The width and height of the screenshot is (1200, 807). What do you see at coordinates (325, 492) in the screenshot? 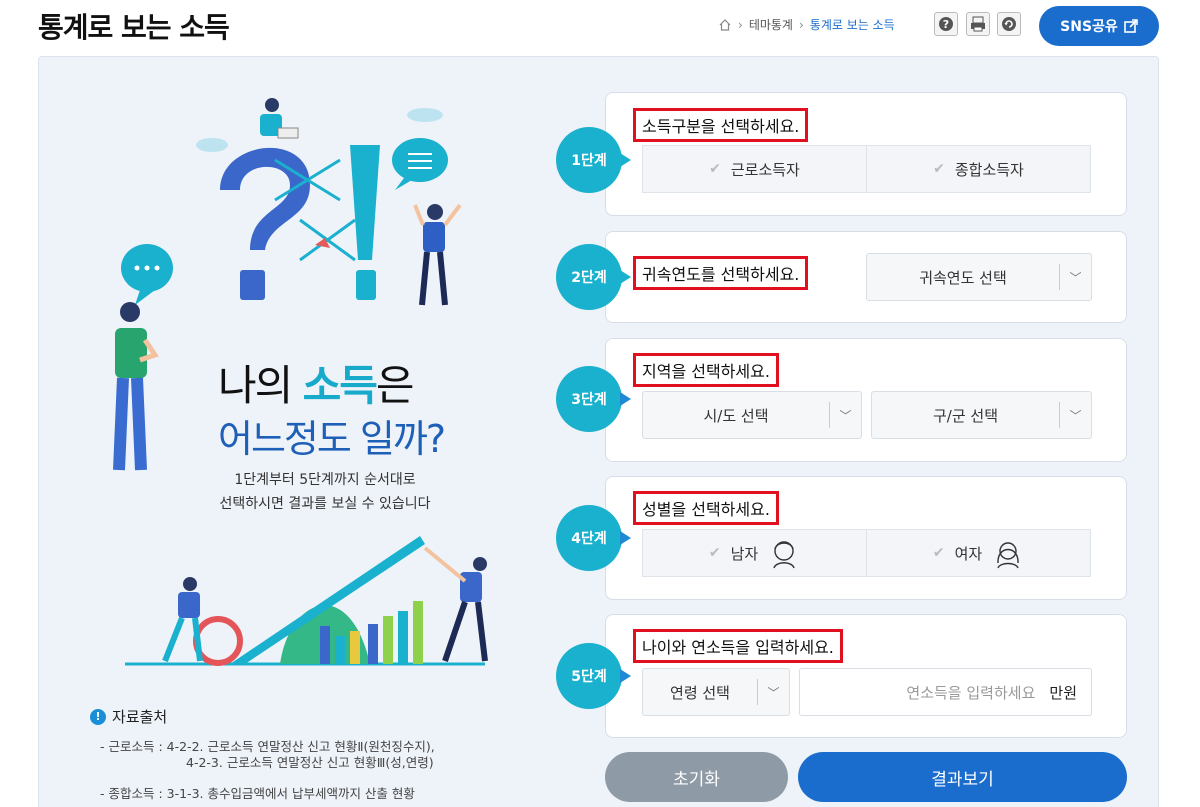
I see `intro-description: 1단계부터 5단계까지 순서대로 선택하시면 결과를 보실 수 있습니다` at bounding box center [325, 492].